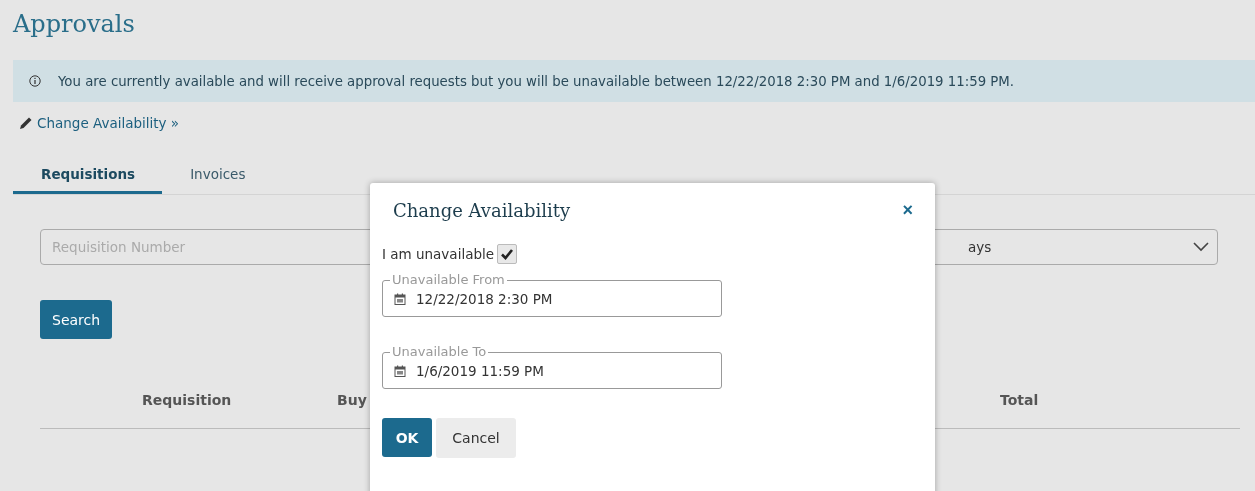 Image resolution: width=1255 pixels, height=491 pixels. Describe the element at coordinates (74, 24) in the screenshot. I see `page-title: Approvals` at that location.